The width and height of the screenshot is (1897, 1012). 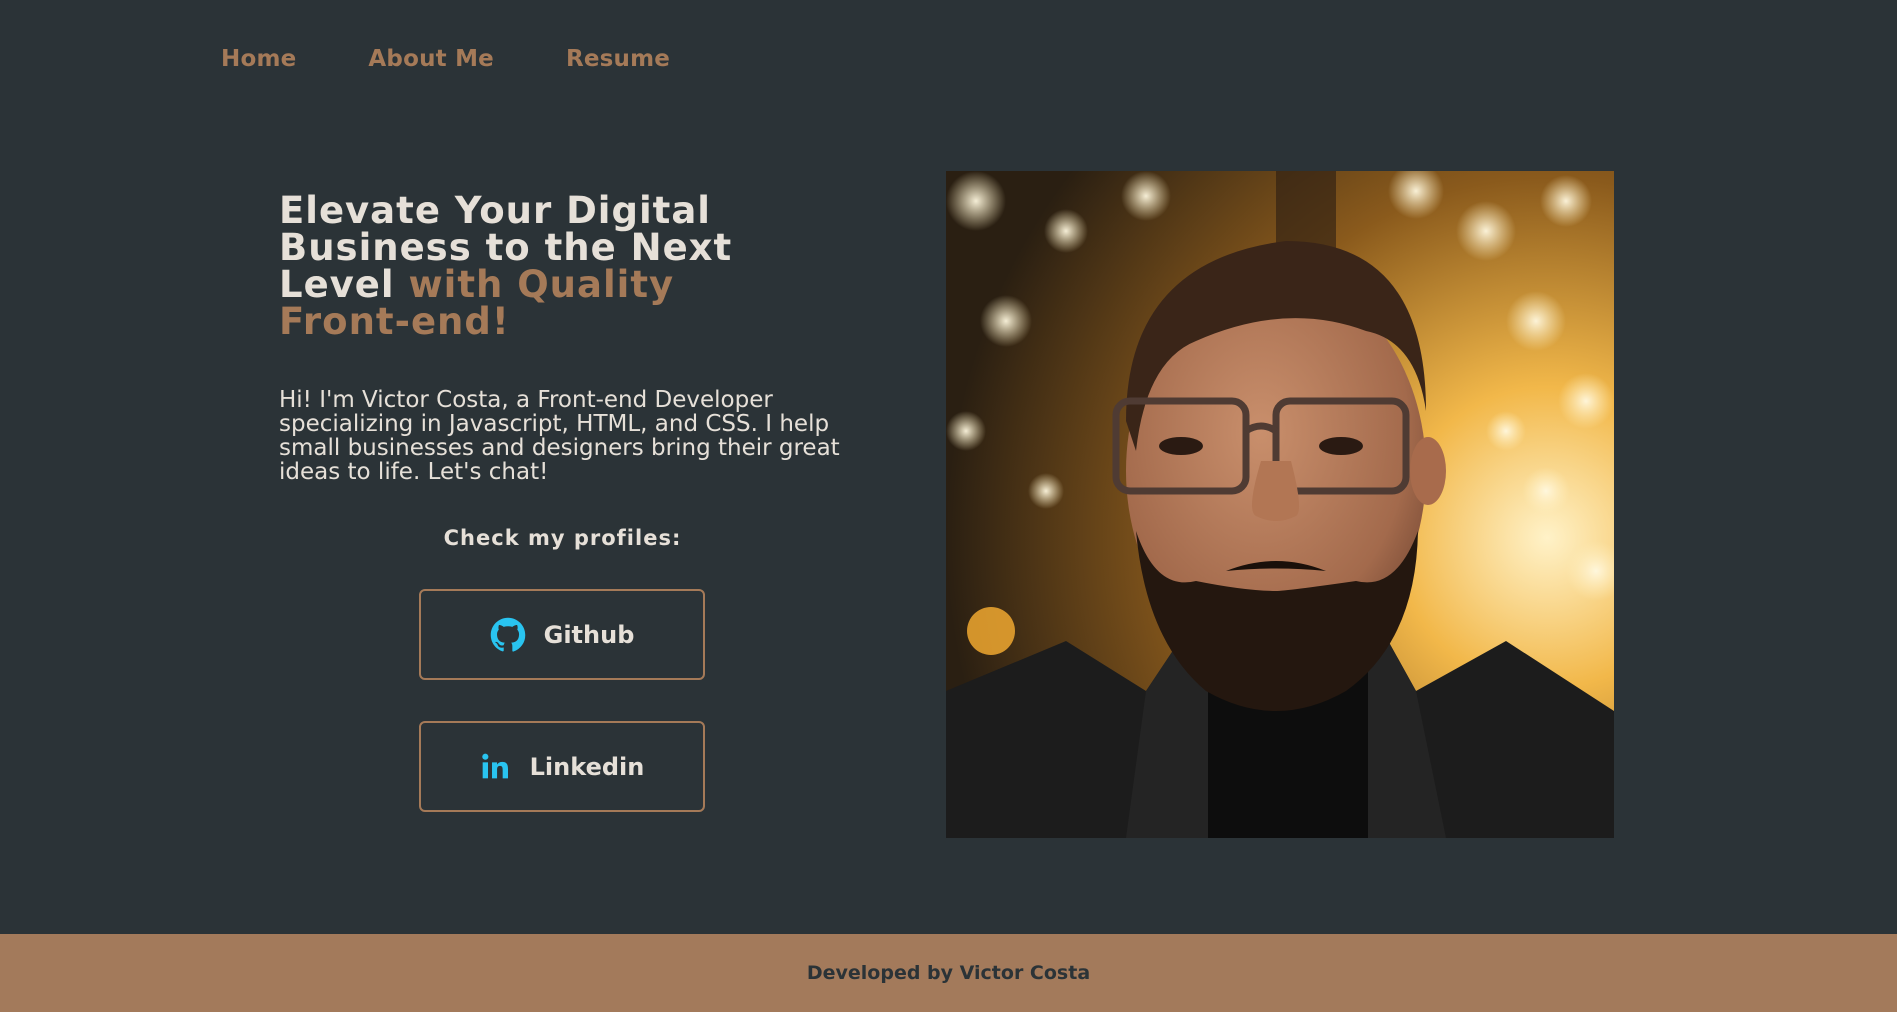 I want to click on linkedin-icon, so click(x=496, y=767).